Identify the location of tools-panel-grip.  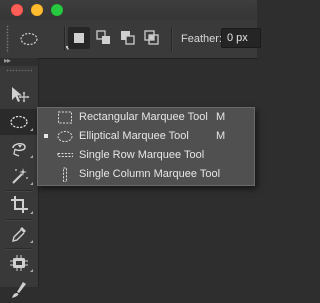
(19, 70).